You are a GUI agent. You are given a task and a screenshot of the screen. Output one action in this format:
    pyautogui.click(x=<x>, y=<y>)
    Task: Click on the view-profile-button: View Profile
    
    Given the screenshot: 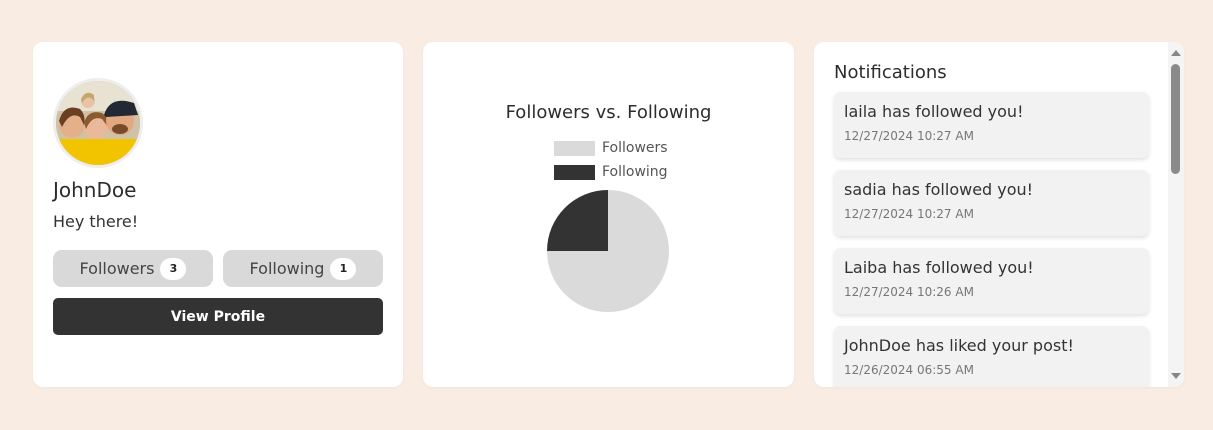 What is the action you would take?
    pyautogui.click(x=218, y=316)
    